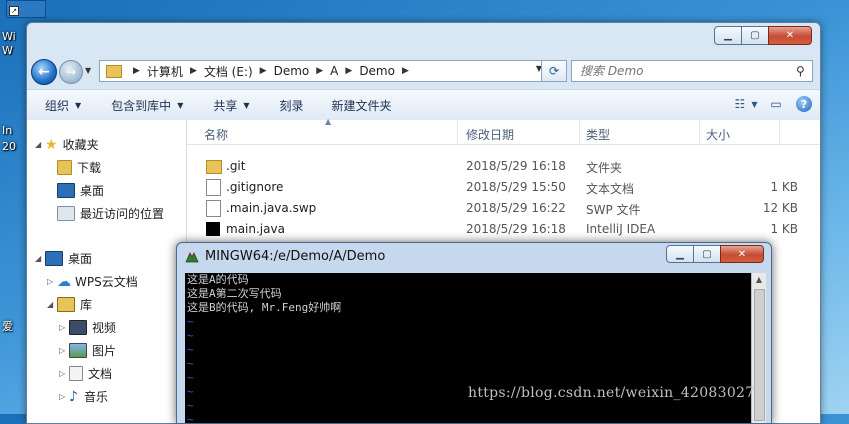 This screenshot has width=849, height=424. Describe the element at coordinates (292, 105) in the screenshot. I see `burn-button: 刻录` at that location.